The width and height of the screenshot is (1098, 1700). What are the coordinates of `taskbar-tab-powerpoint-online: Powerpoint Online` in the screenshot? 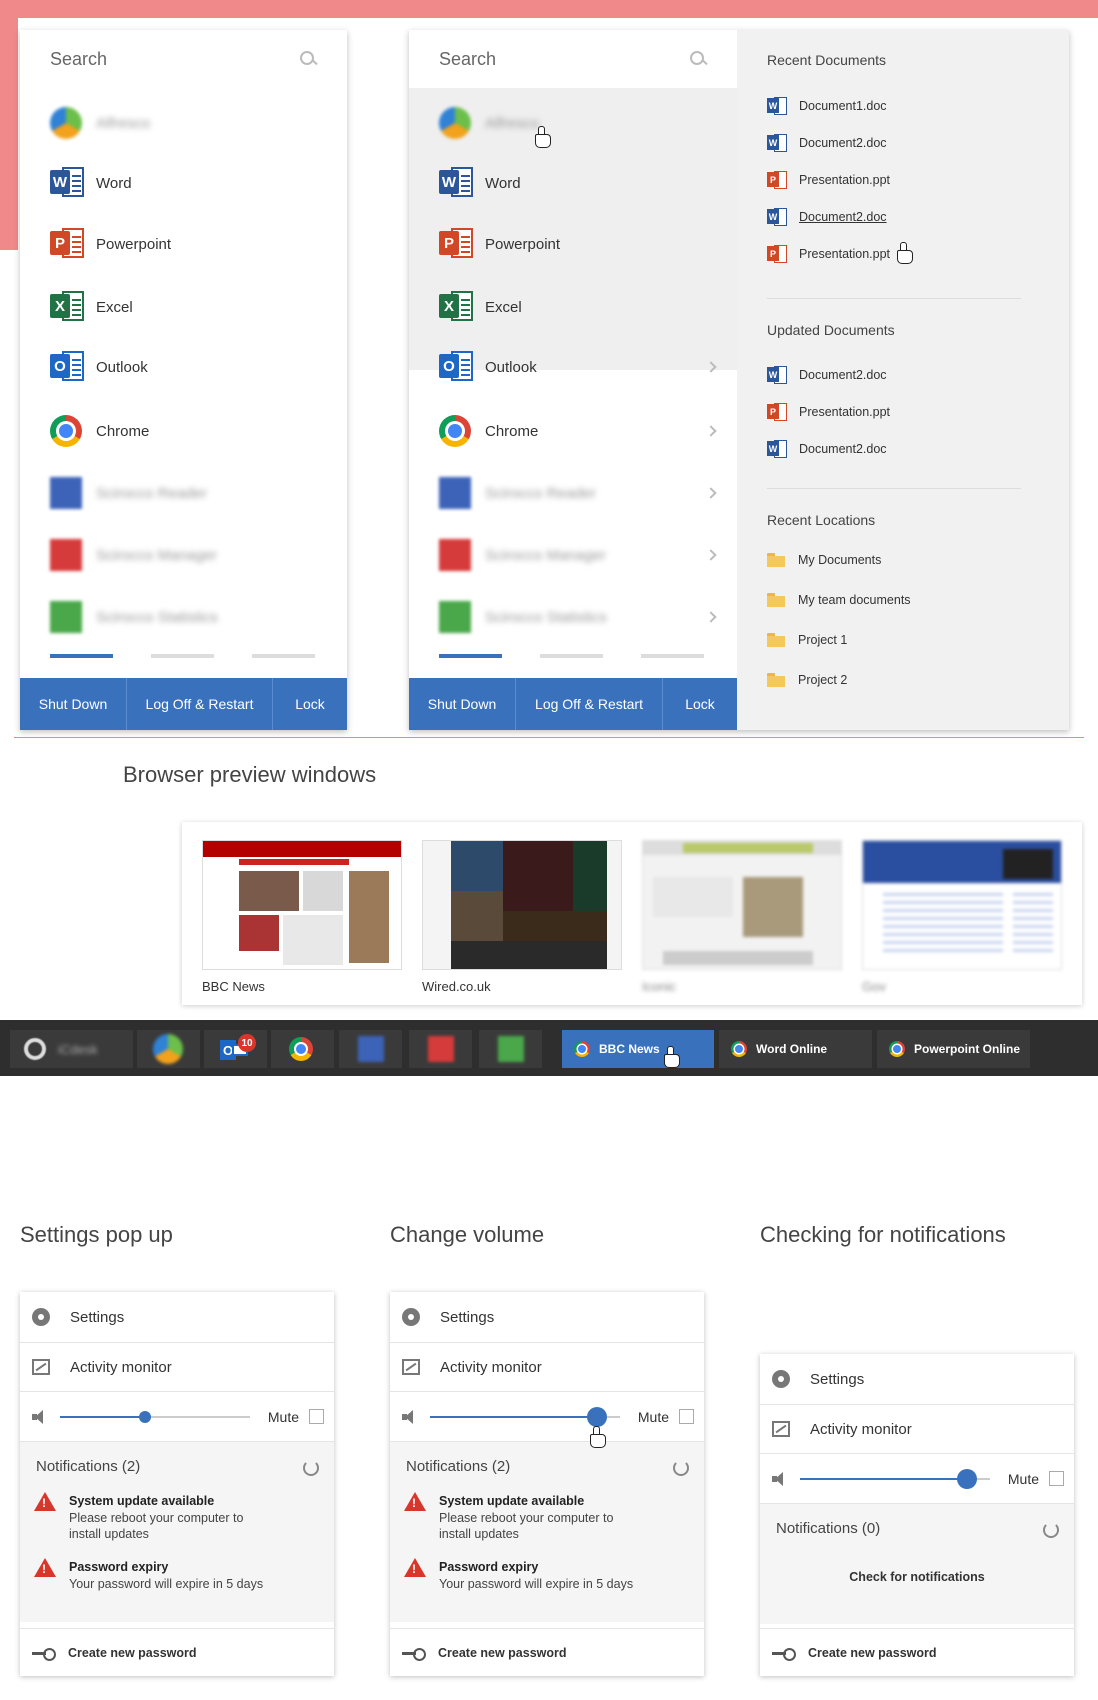 It's located at (953, 1049).